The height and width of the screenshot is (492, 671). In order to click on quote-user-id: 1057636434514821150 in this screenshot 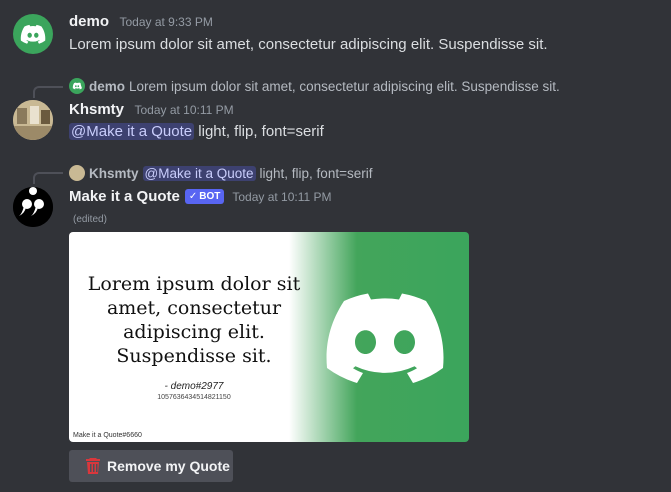, I will do `click(194, 397)`.